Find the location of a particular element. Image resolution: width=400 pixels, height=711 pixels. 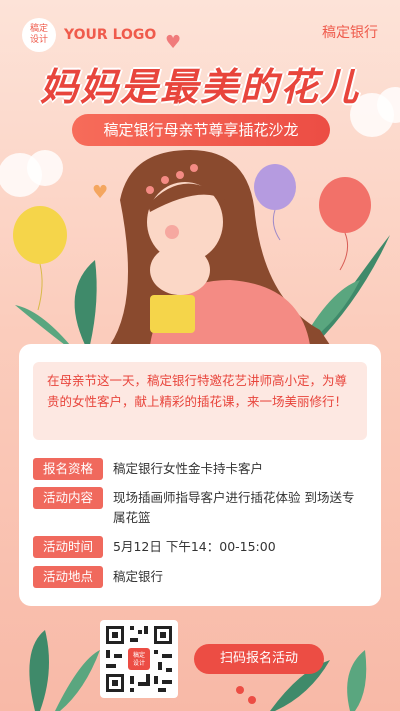

detail-value: 稿定银行 is located at coordinates (138, 576).